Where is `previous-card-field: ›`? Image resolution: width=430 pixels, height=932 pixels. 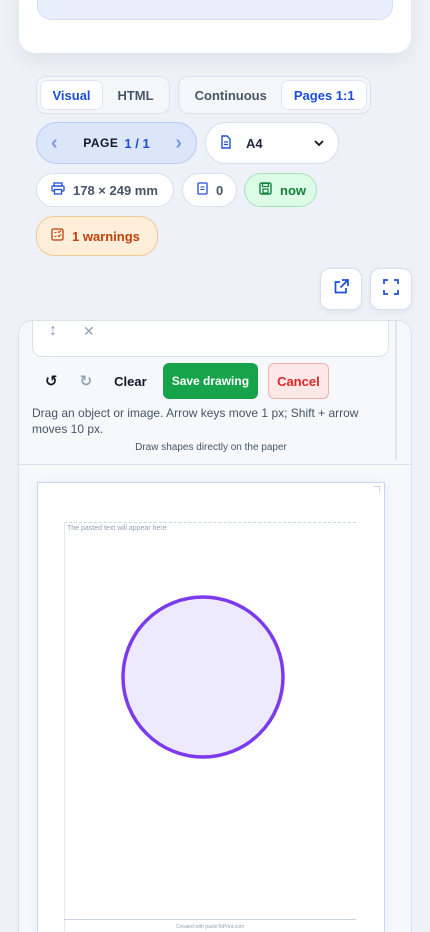 previous-card-field: › is located at coordinates (215, 10).